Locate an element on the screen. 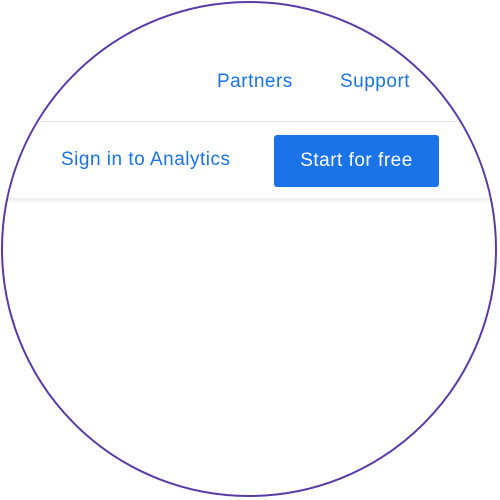  sign-in-link: Sign in to Analytics is located at coordinates (145, 160).